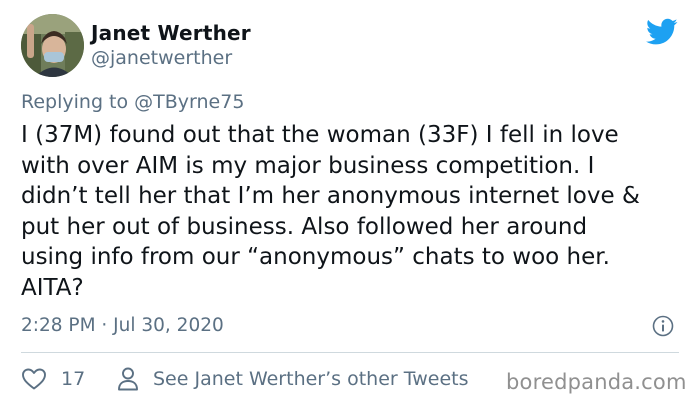 The image size is (700, 406). I want to click on replying-prefix: Replying to, so click(78, 102).